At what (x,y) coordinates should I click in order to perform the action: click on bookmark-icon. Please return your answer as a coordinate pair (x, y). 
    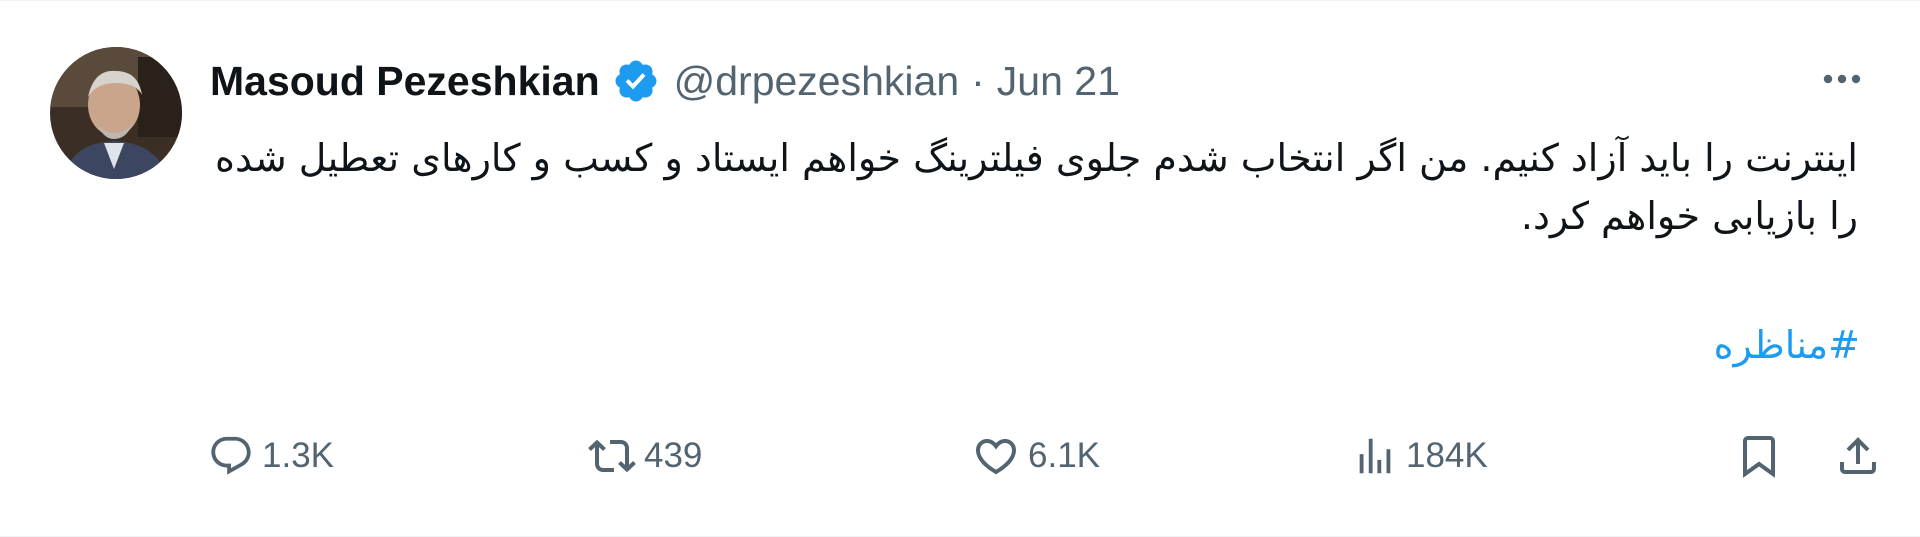
    Looking at the image, I should click on (1759, 456).